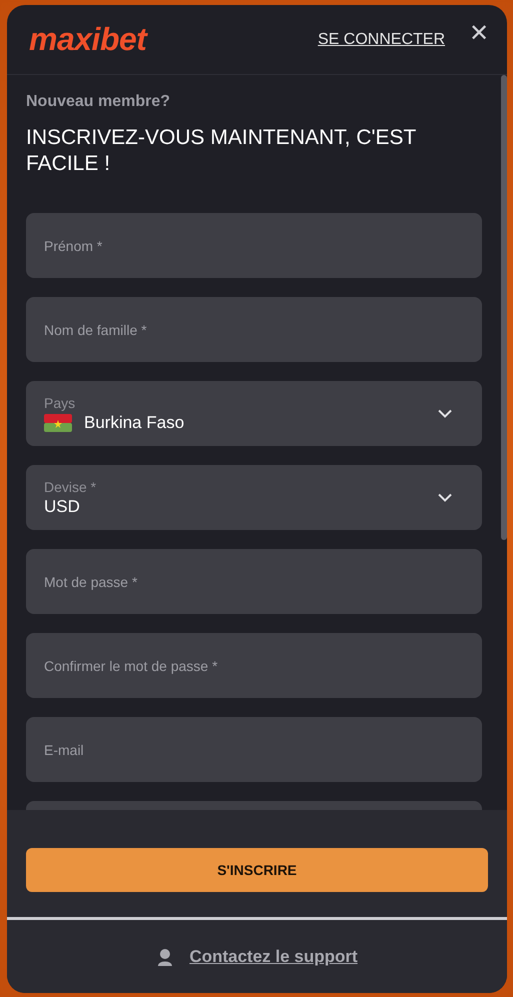 The width and height of the screenshot is (513, 997). What do you see at coordinates (254, 749) in the screenshot?
I see `input-field: E-mail` at bounding box center [254, 749].